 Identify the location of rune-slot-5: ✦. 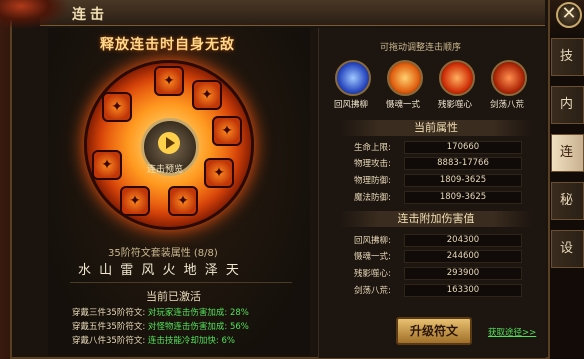
(183, 201).